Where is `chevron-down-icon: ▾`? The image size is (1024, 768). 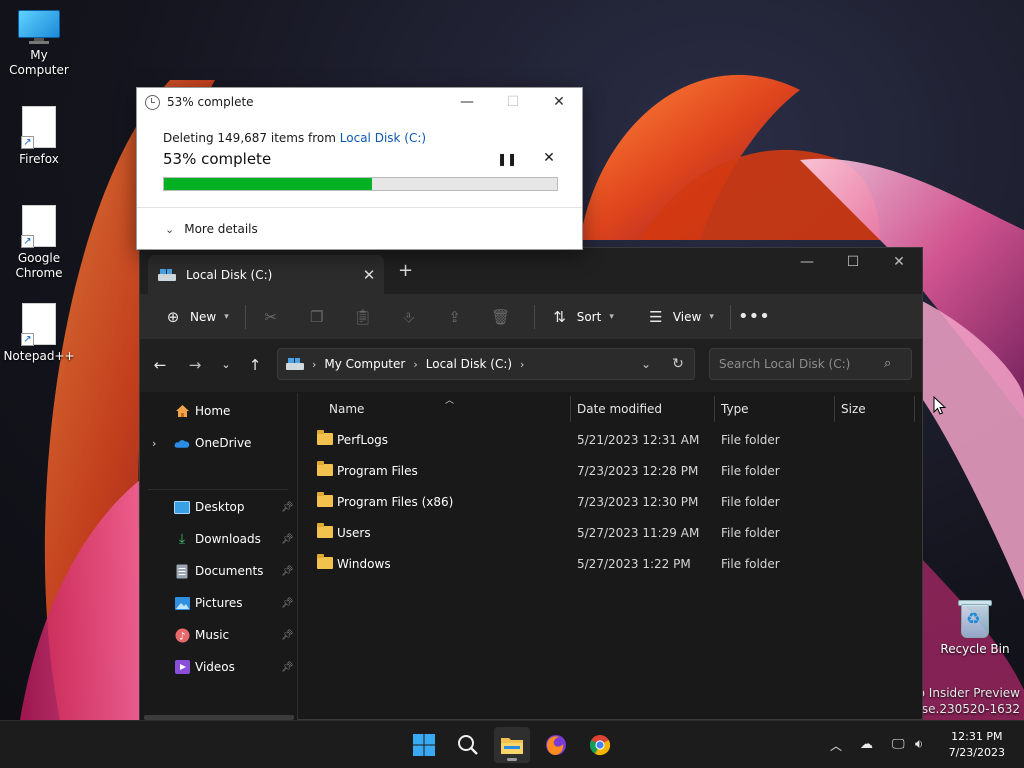 chevron-down-icon: ▾ is located at coordinates (226, 316).